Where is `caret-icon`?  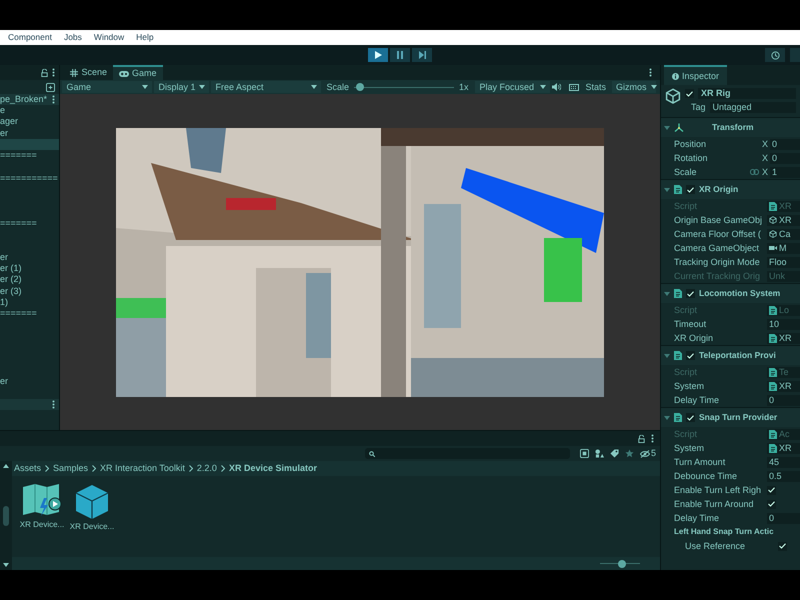 caret-icon is located at coordinates (543, 87).